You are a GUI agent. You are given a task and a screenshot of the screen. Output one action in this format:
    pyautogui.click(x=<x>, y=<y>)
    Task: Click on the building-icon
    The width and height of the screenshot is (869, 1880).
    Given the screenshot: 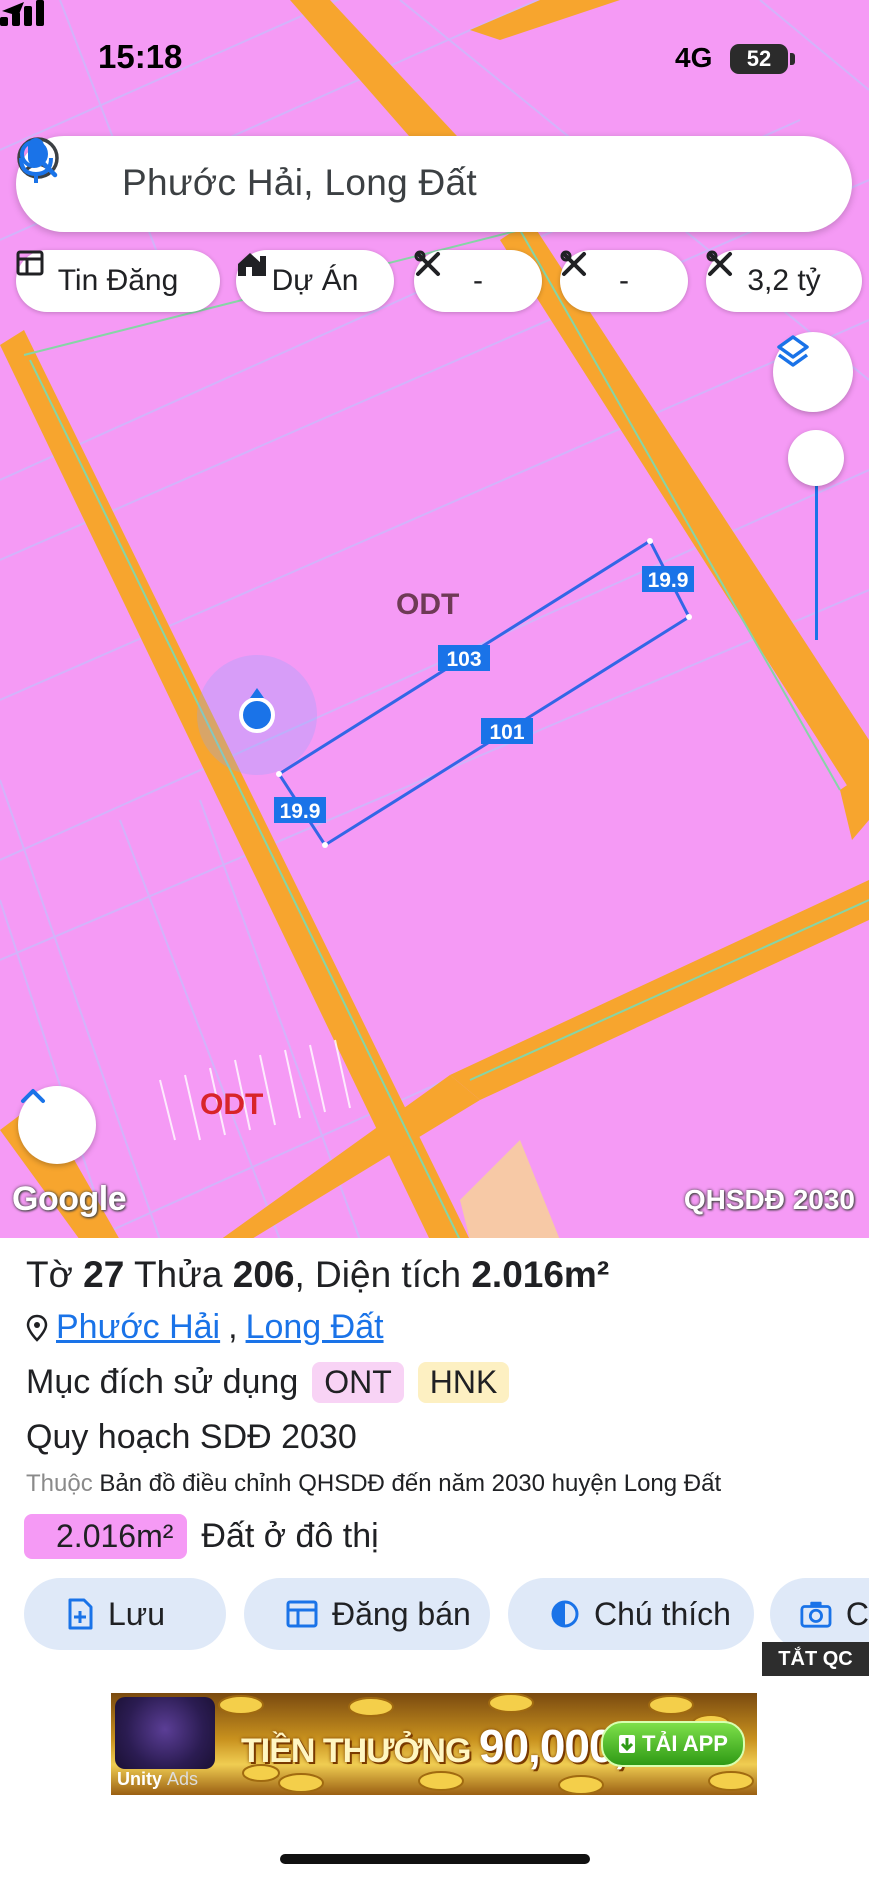 What is the action you would take?
    pyautogui.click(x=252, y=264)
    